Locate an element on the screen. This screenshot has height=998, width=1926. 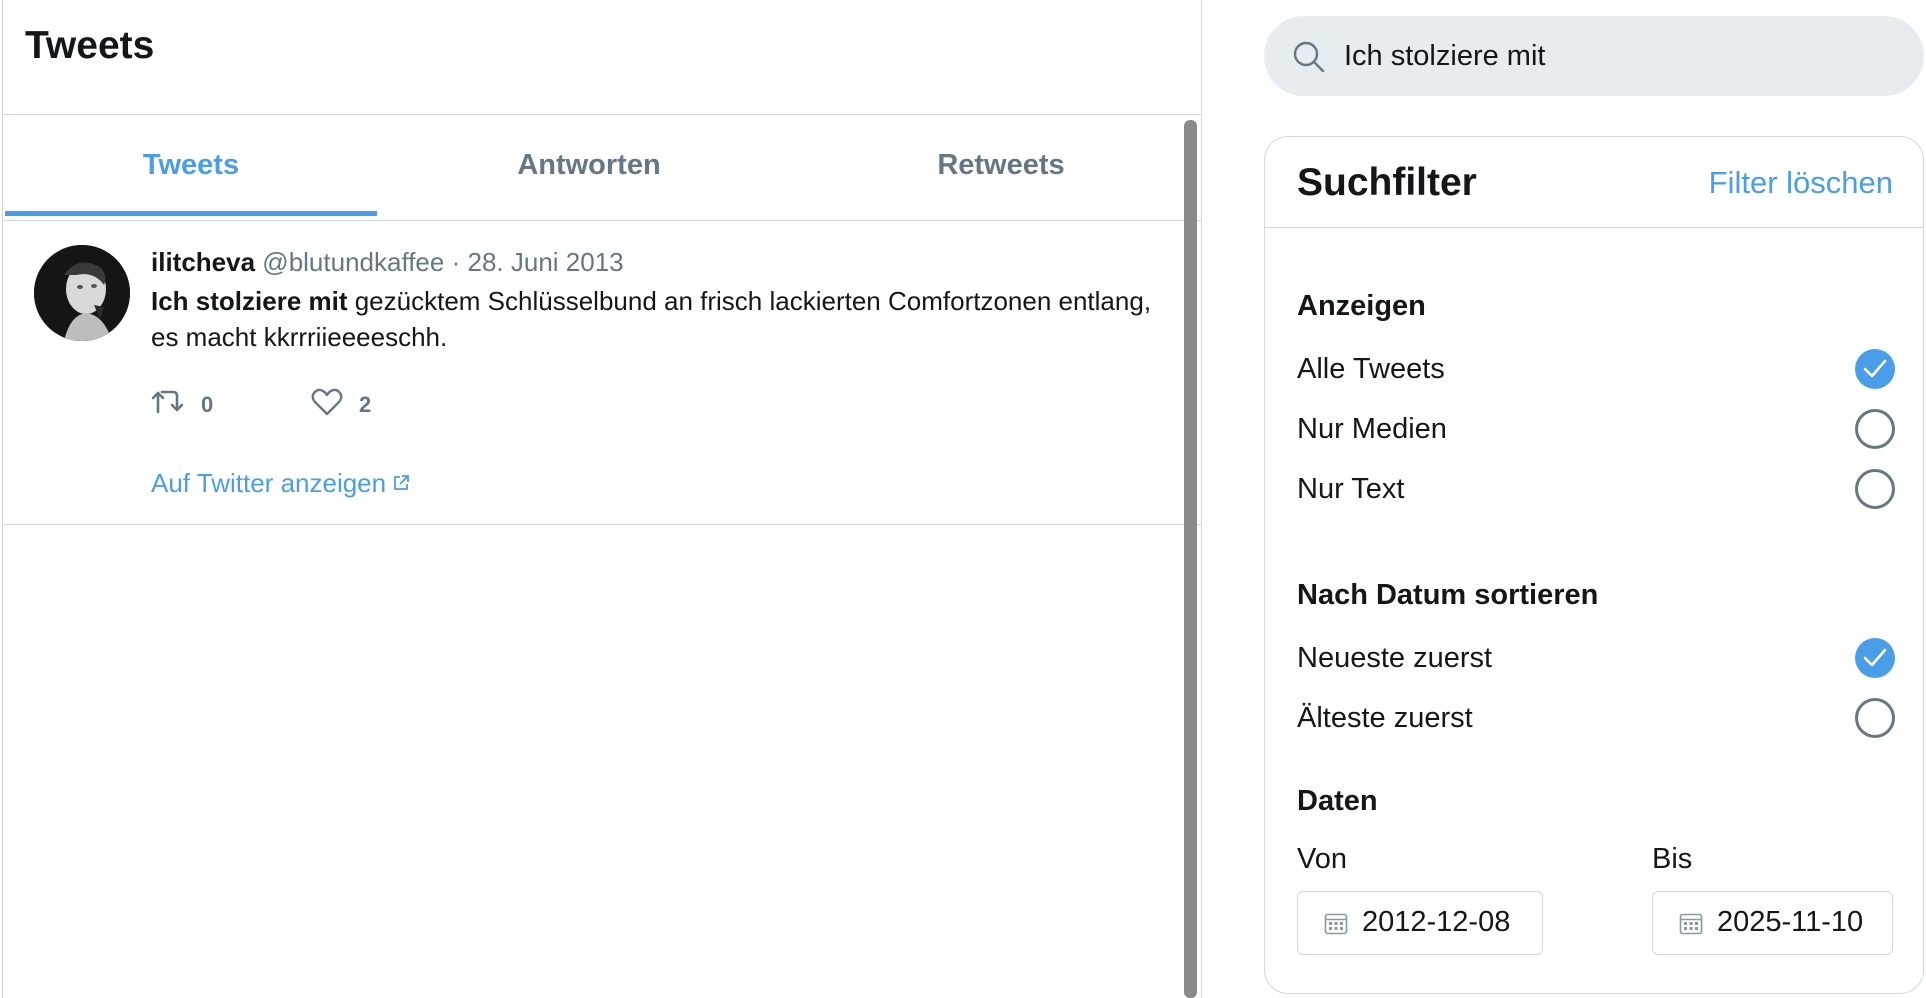
tweet-date: 28. Juni 2013 is located at coordinates (545, 262).